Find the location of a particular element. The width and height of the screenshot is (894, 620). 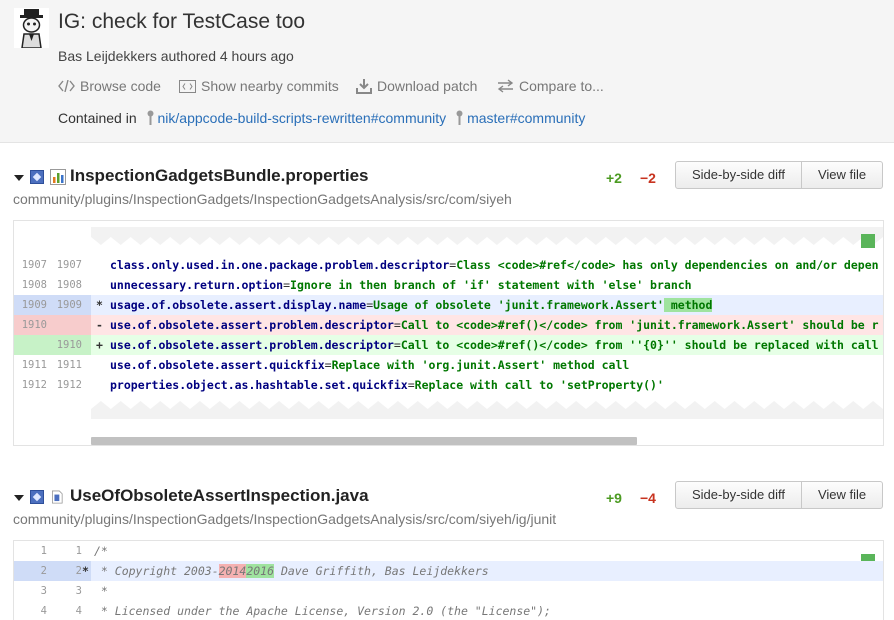

new-line-number: 1 is located at coordinates (78, 551).